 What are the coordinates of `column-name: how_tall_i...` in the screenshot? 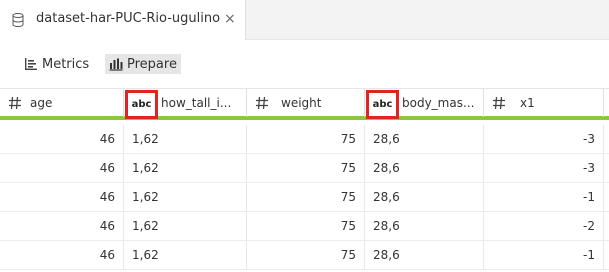 It's located at (196, 103).